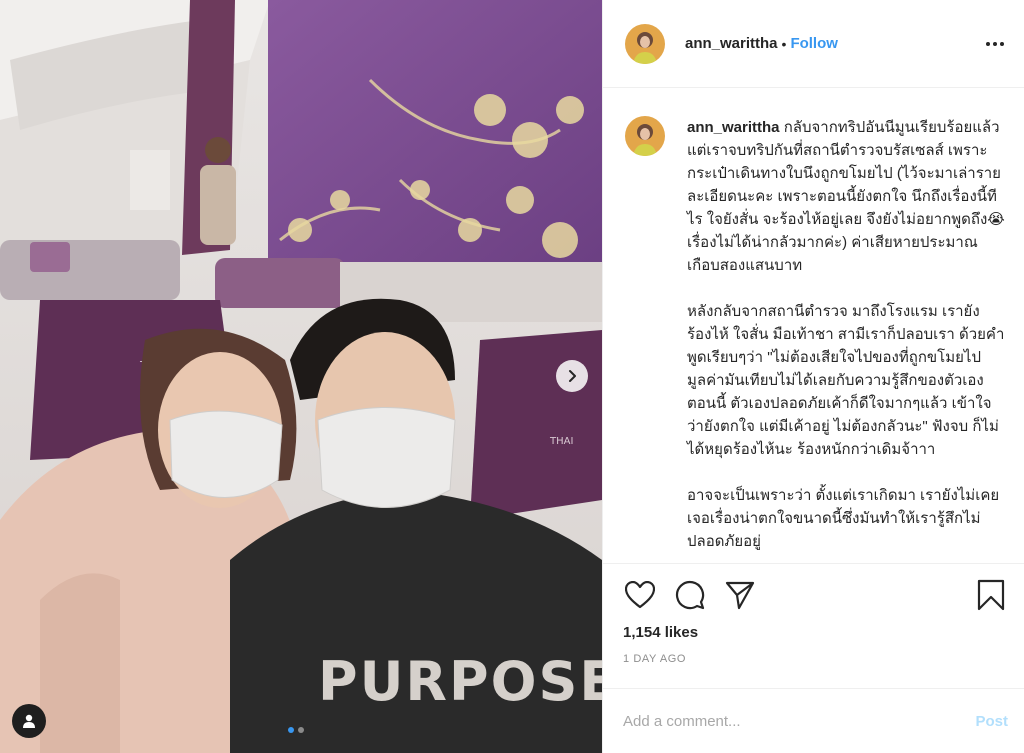 The image size is (1024, 753). Describe the element at coordinates (731, 43) in the screenshot. I see `header-username: ann_warittha` at that location.